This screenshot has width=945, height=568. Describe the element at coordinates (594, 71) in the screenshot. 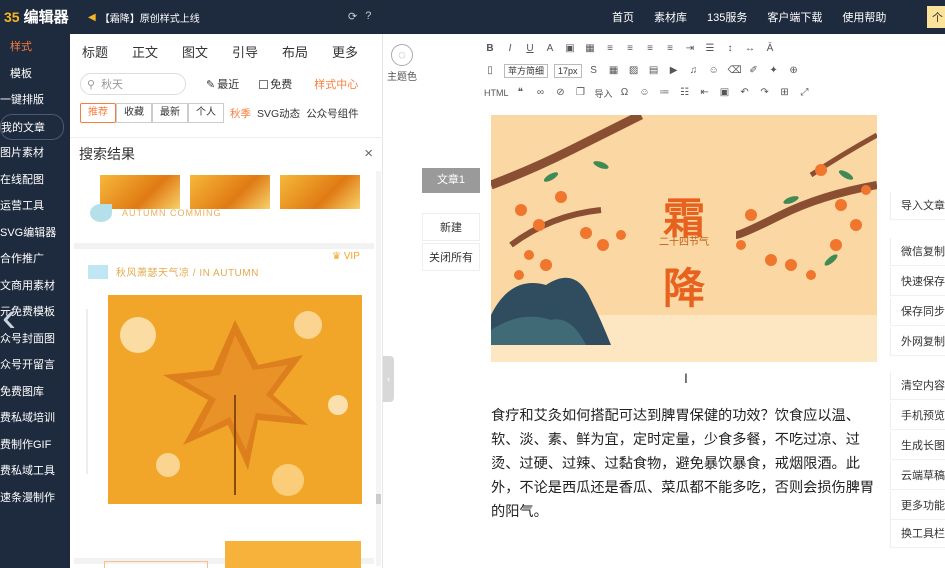

I see `strikethrough-icon: S` at that location.